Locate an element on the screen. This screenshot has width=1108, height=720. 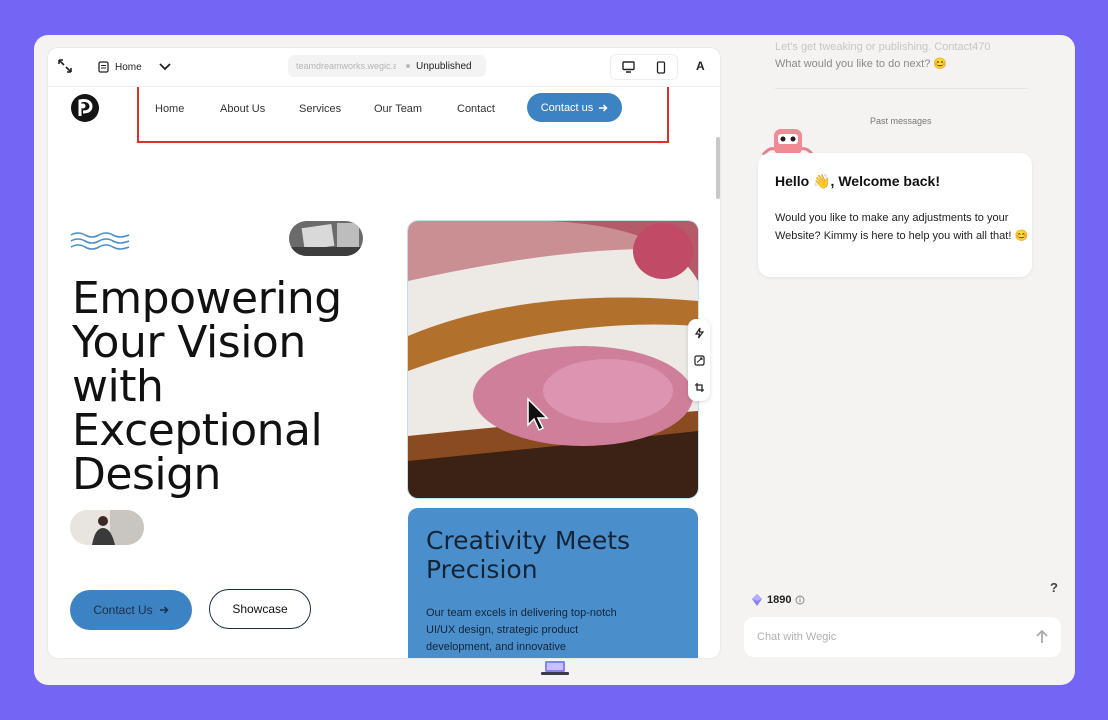
preview-scrollbar is located at coordinates (718, 168).